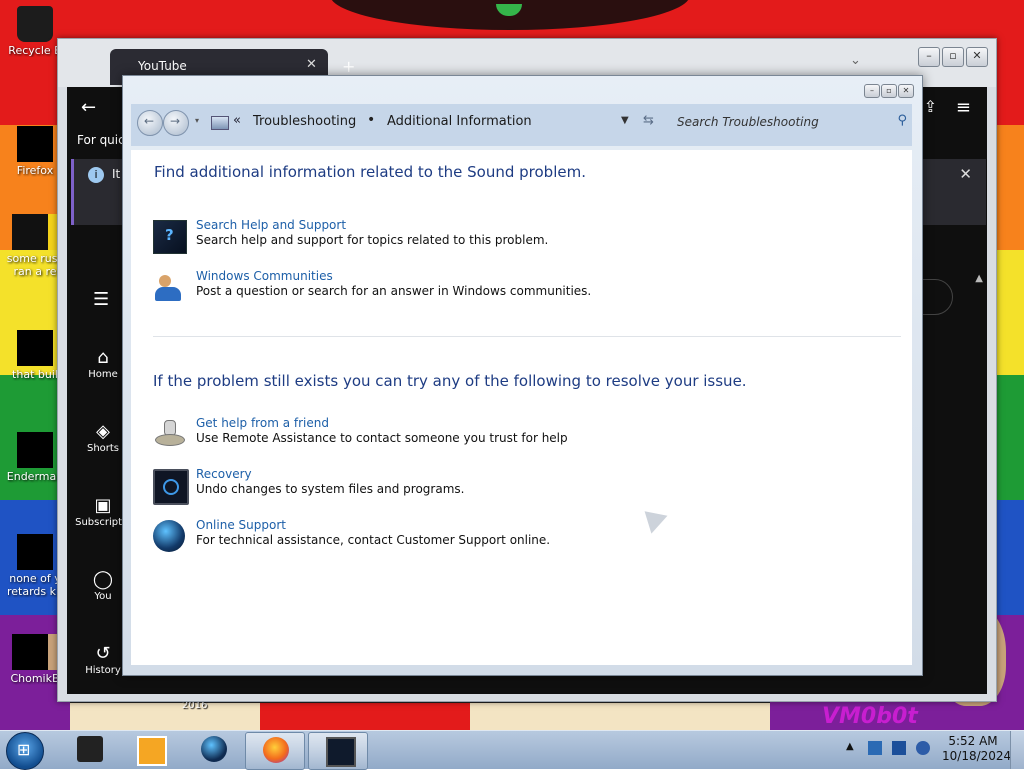 This screenshot has width=1024, height=770. I want to click on vm-watermark: VM0b0t, so click(870, 716).